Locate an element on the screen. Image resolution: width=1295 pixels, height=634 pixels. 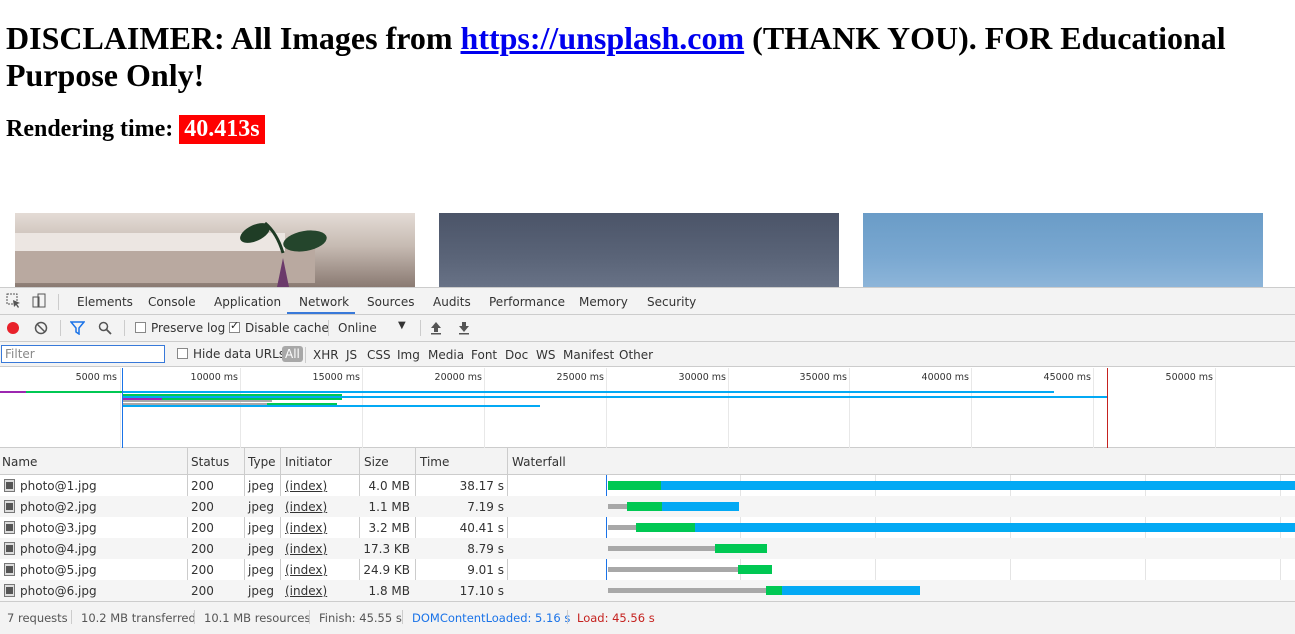
device-toolbar-icon is located at coordinates (39, 301).